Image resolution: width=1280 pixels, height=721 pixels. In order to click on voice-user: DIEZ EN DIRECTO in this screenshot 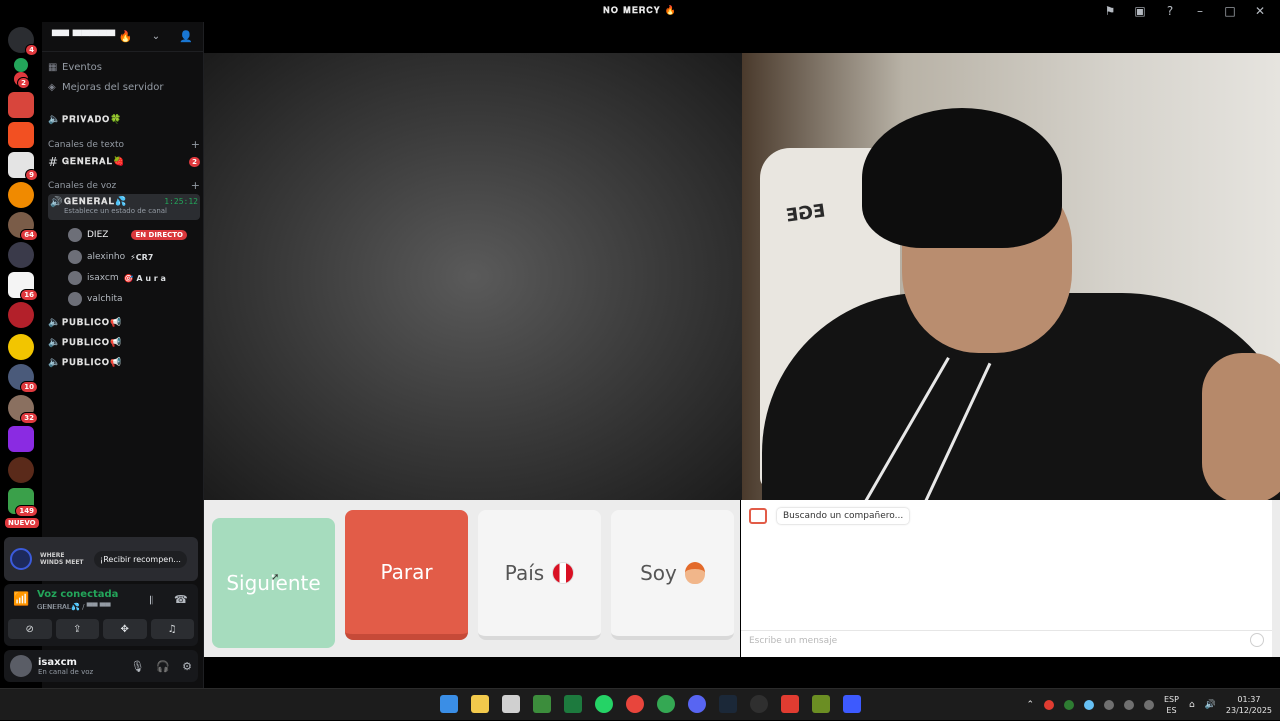, I will do `click(127, 235)`.